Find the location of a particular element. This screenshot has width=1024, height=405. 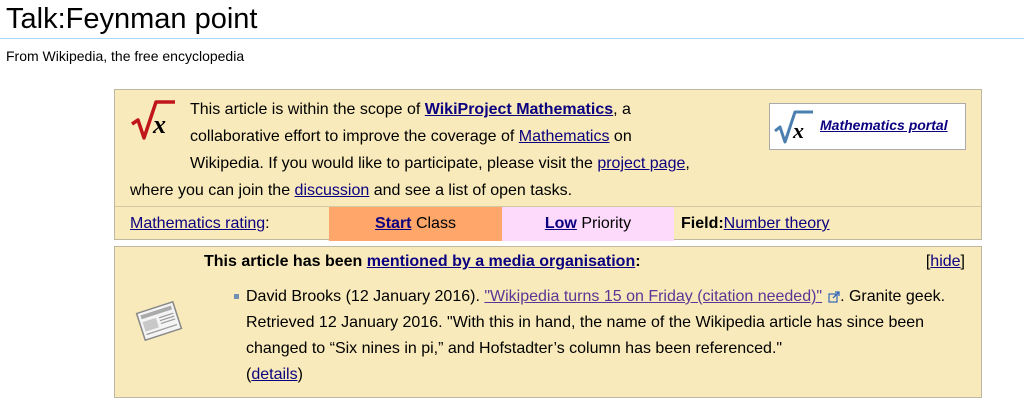

wikiproject-mathematics-link: WikiProject Mathematics is located at coordinates (519, 109).